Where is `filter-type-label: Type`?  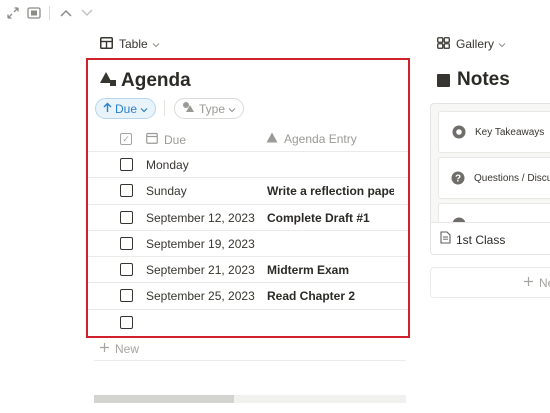
filter-type-label: Type is located at coordinates (212, 108).